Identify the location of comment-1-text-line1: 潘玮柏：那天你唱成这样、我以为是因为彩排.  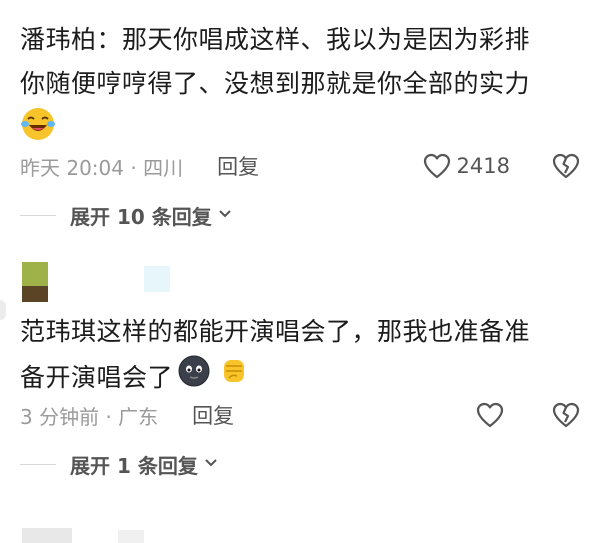
(275, 39).